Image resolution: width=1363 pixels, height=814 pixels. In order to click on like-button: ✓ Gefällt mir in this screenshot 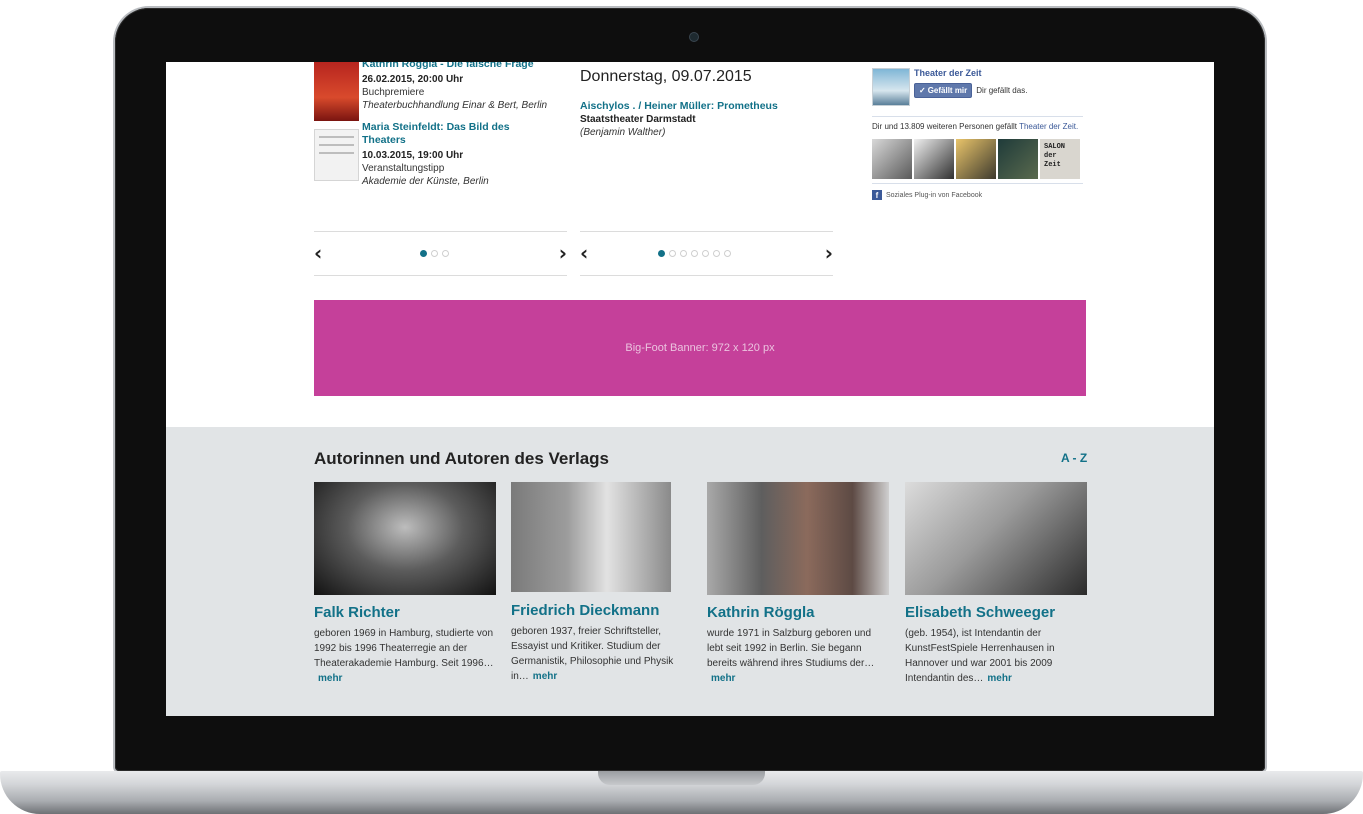, I will do `click(943, 90)`.